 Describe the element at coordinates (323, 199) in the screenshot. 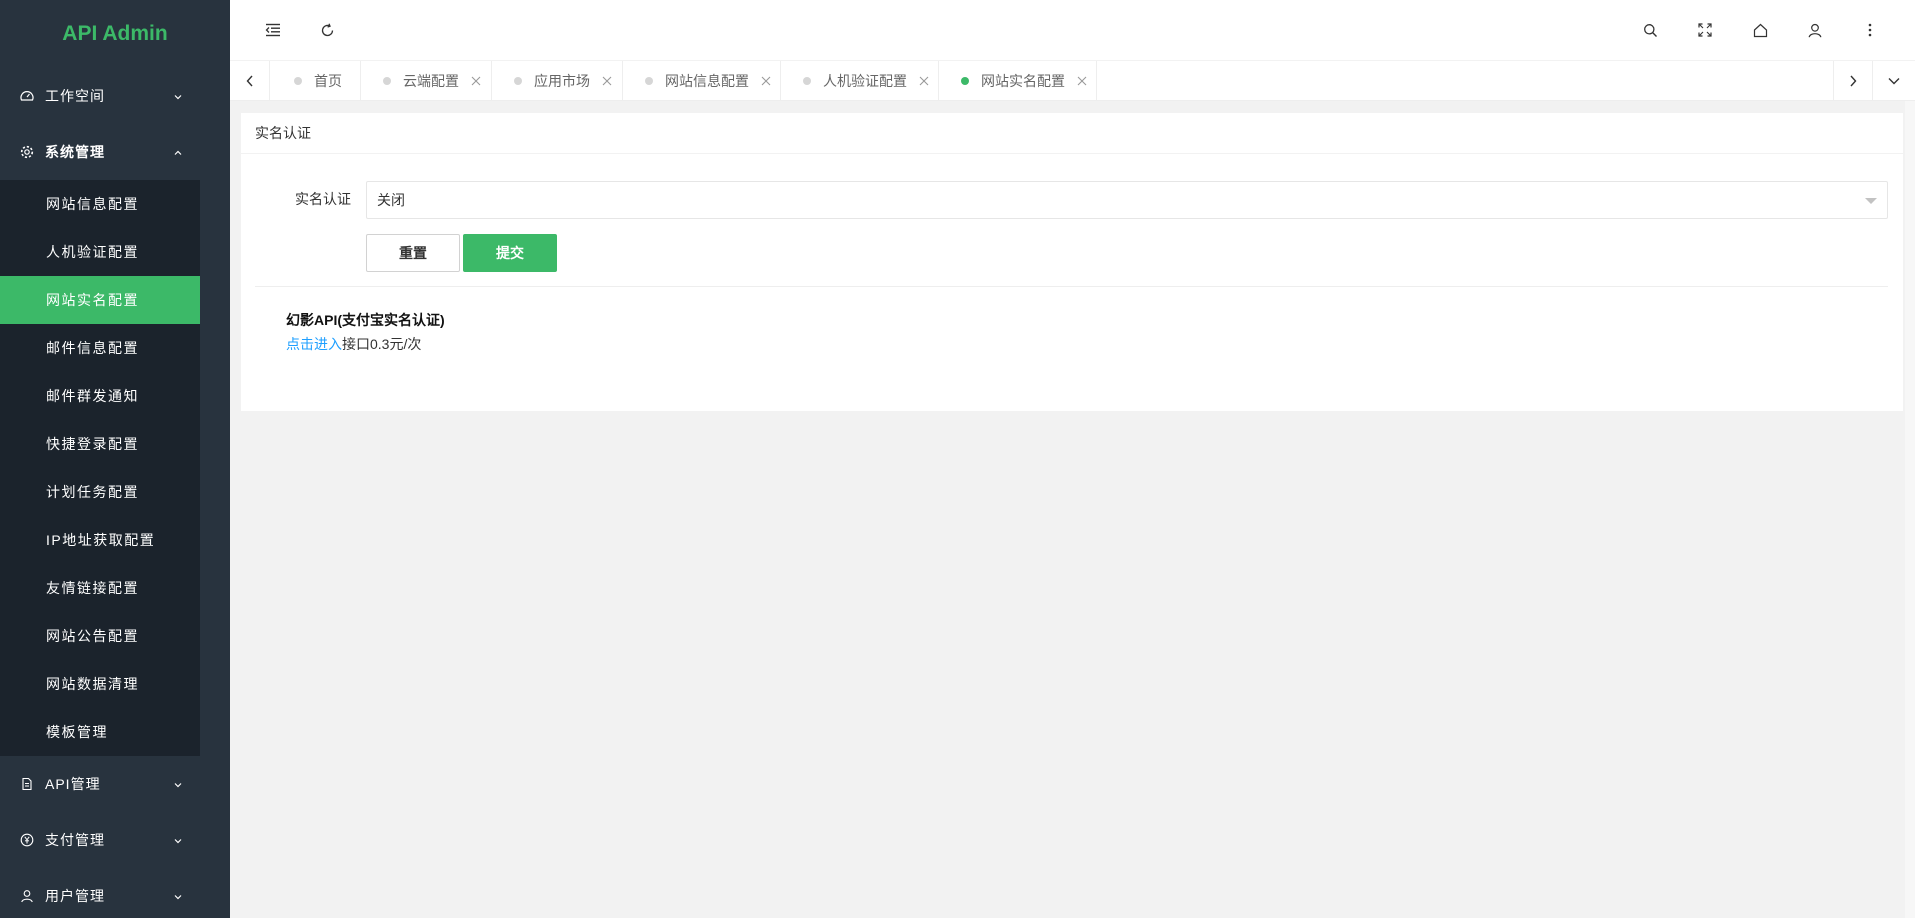

I see `realname-field-label: 实名认证` at that location.